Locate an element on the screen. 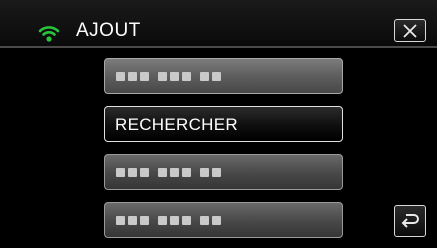 The image size is (437, 248). close-button is located at coordinates (410, 30).